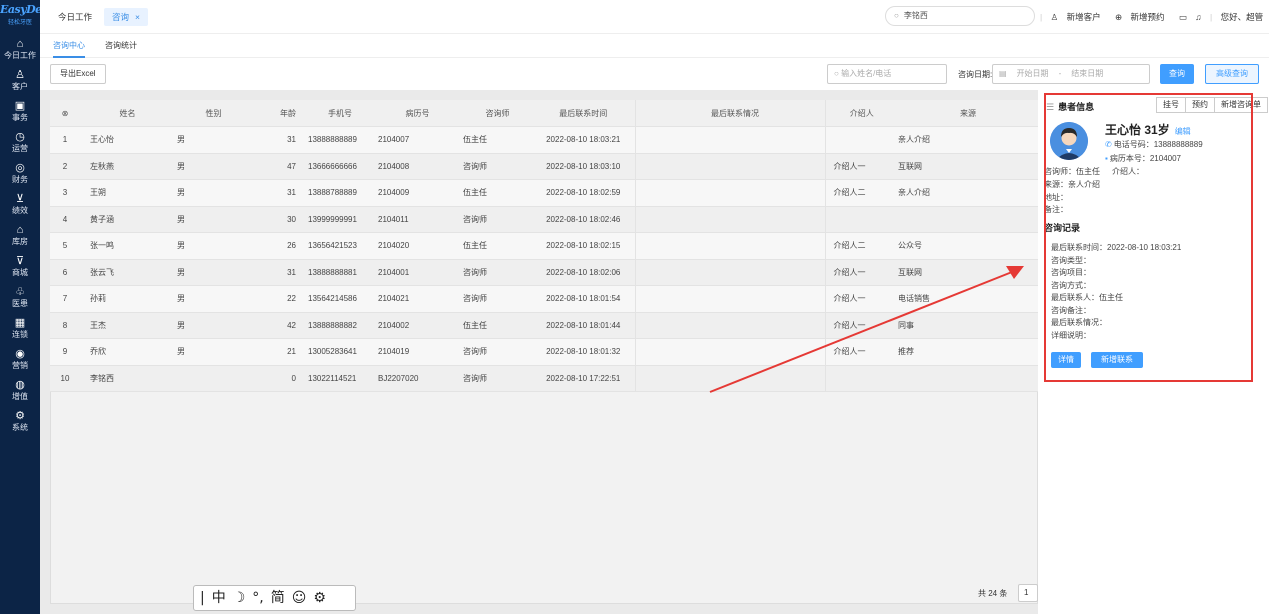 Image resolution: width=1269 pixels, height=614 pixels. What do you see at coordinates (494, 113) in the screenshot?
I see `column-header: 咨询师` at bounding box center [494, 113].